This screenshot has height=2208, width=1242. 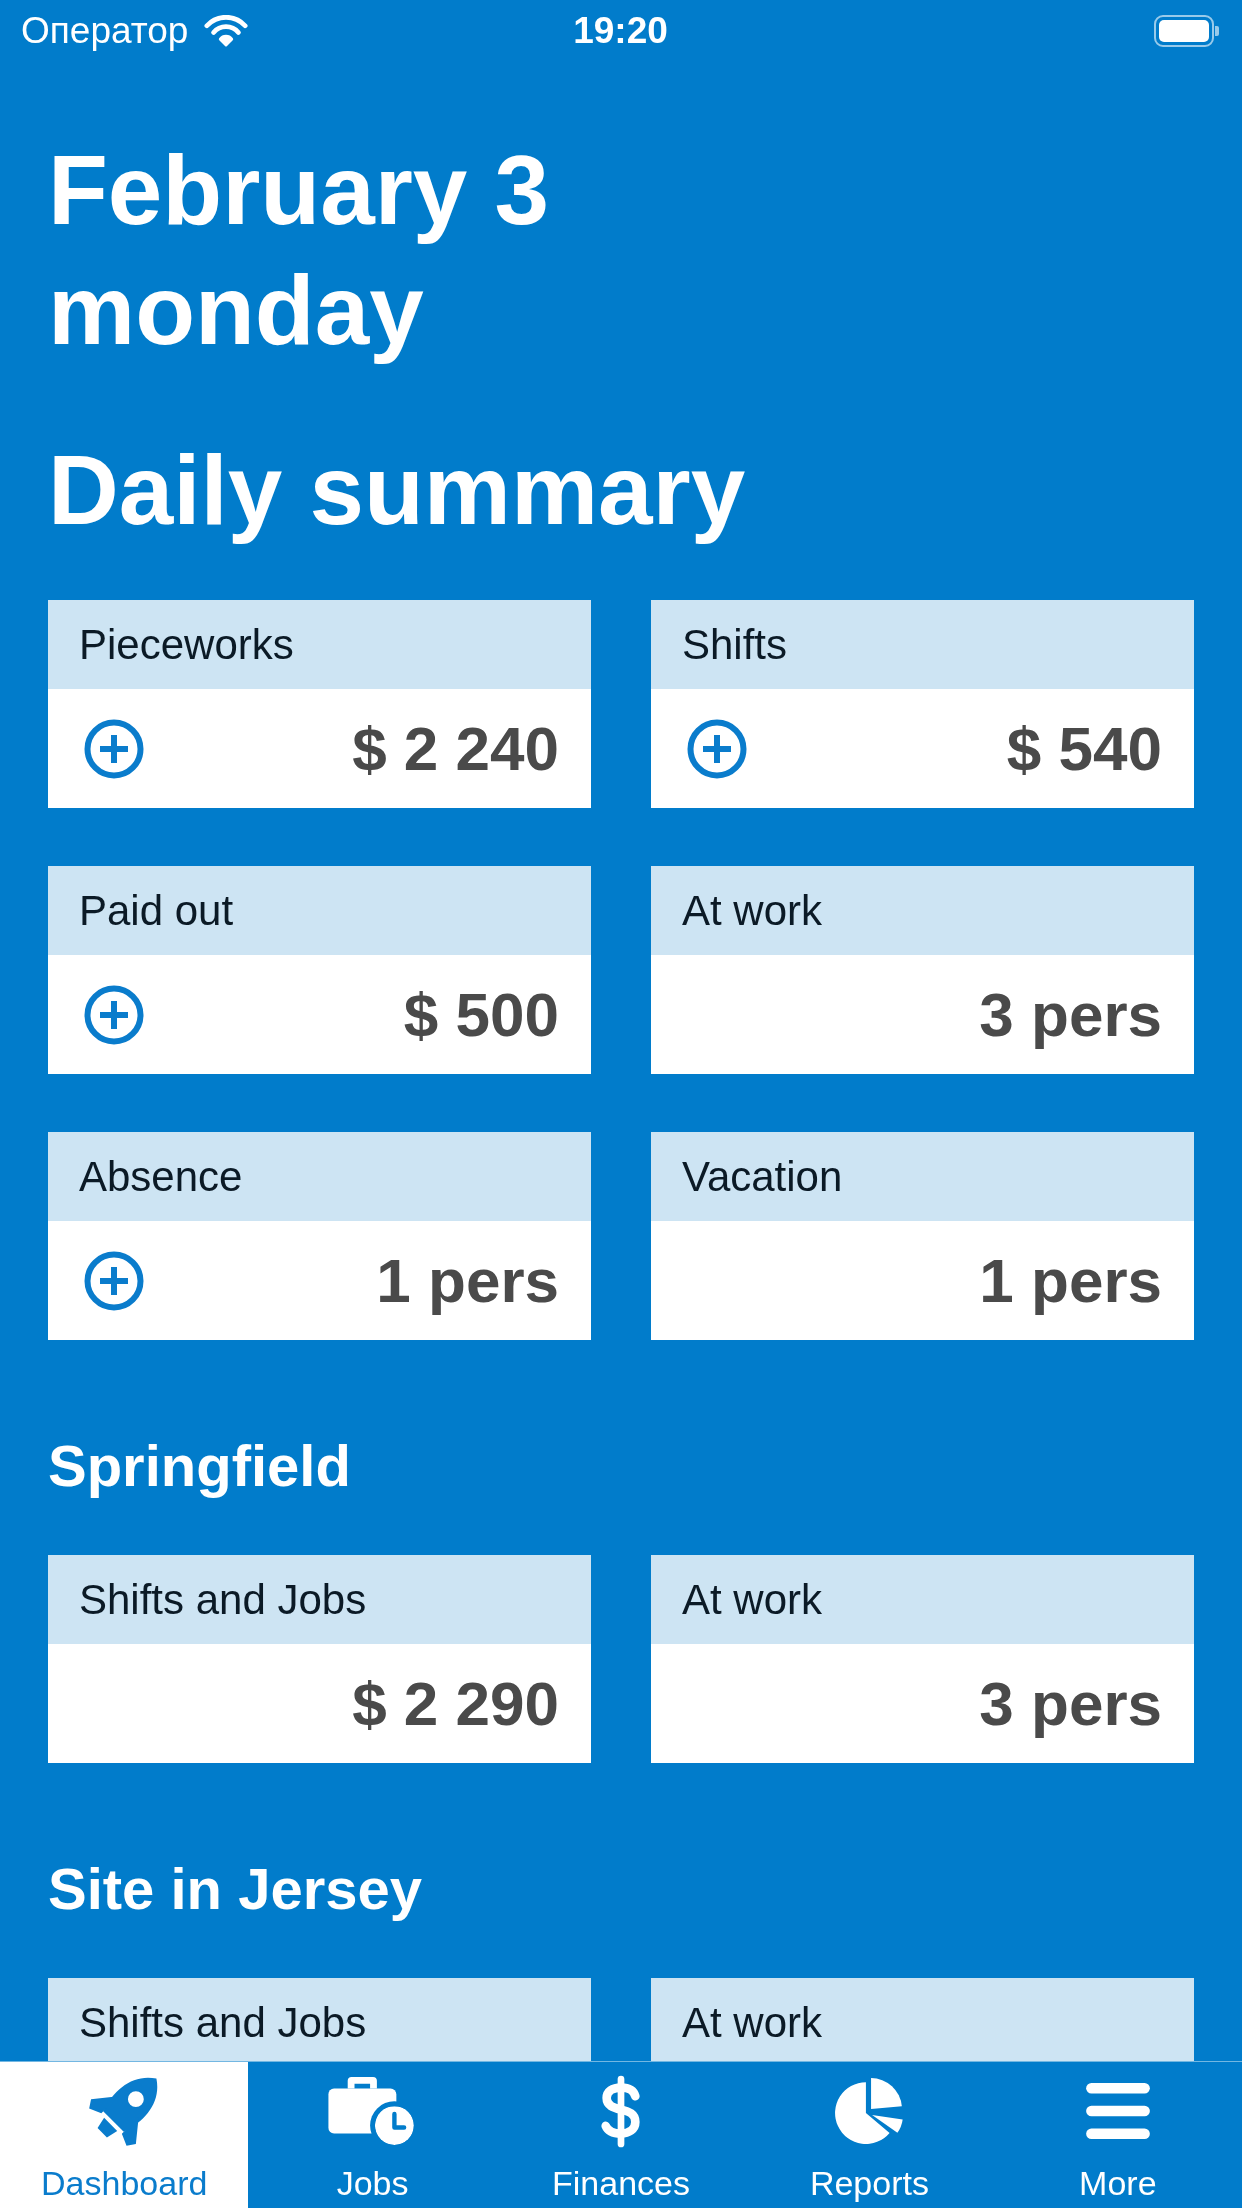 What do you see at coordinates (455, 1703) in the screenshot?
I see `card-value: $ 2 290` at bounding box center [455, 1703].